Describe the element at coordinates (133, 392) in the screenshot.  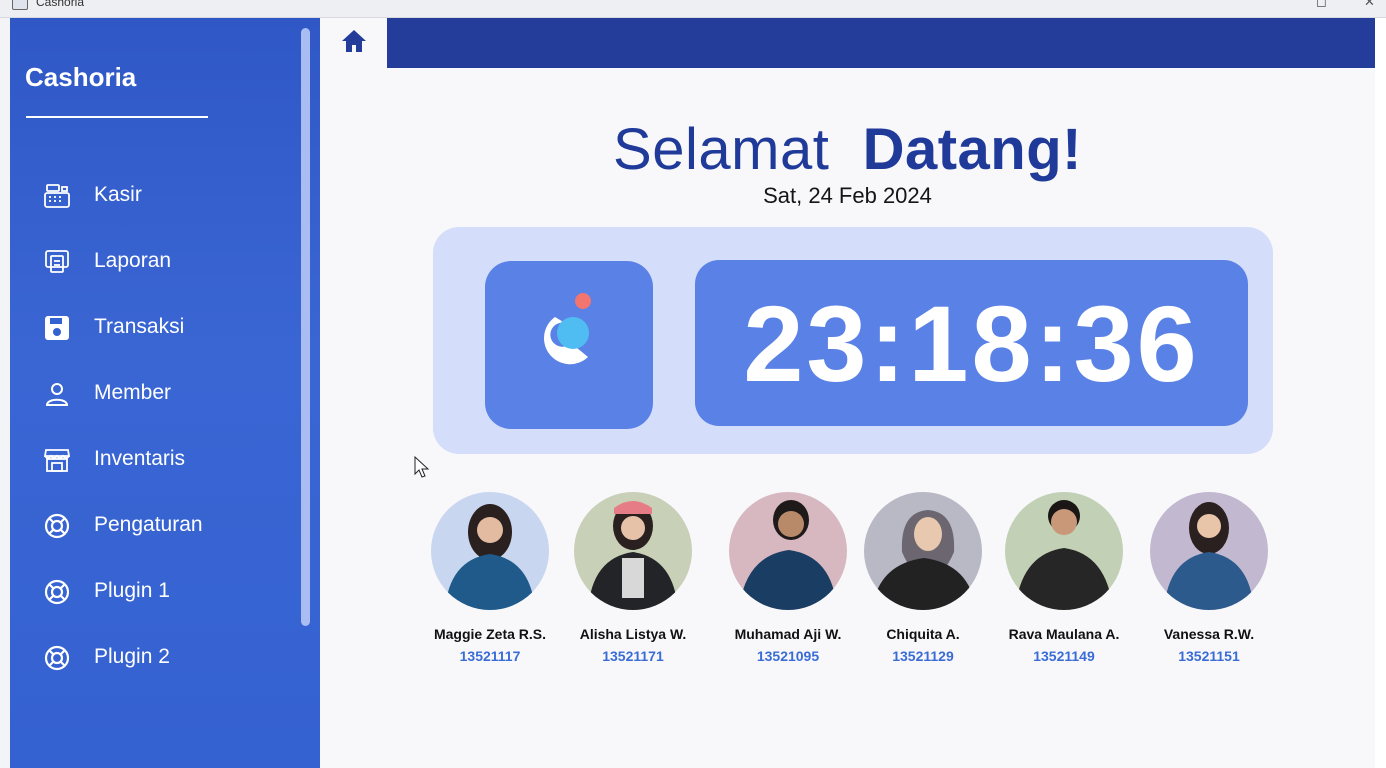
I see `sidebar-item-label: Member` at that location.